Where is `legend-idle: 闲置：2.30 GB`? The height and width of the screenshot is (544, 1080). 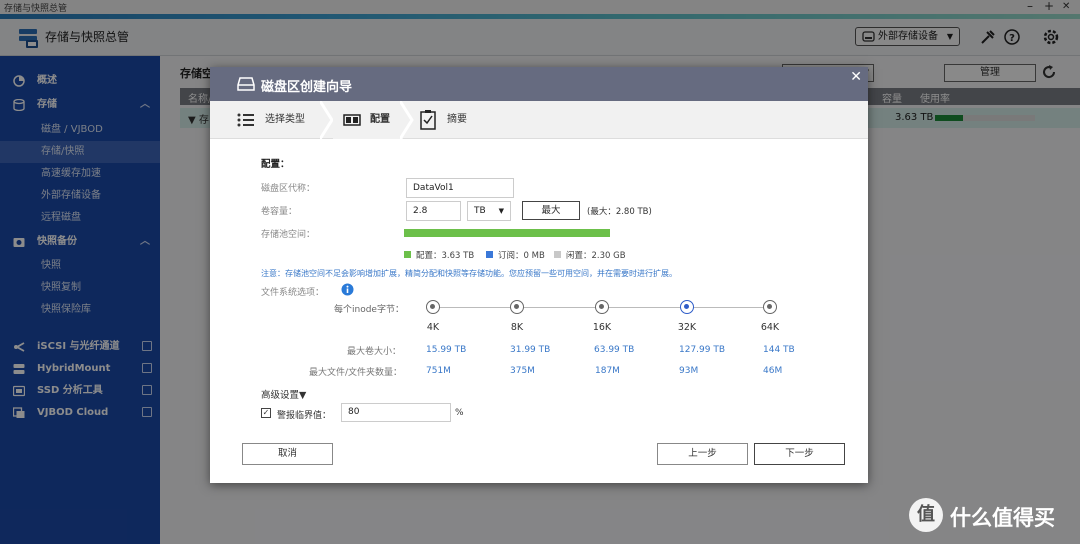 legend-idle: 闲置：2.30 GB is located at coordinates (596, 256).